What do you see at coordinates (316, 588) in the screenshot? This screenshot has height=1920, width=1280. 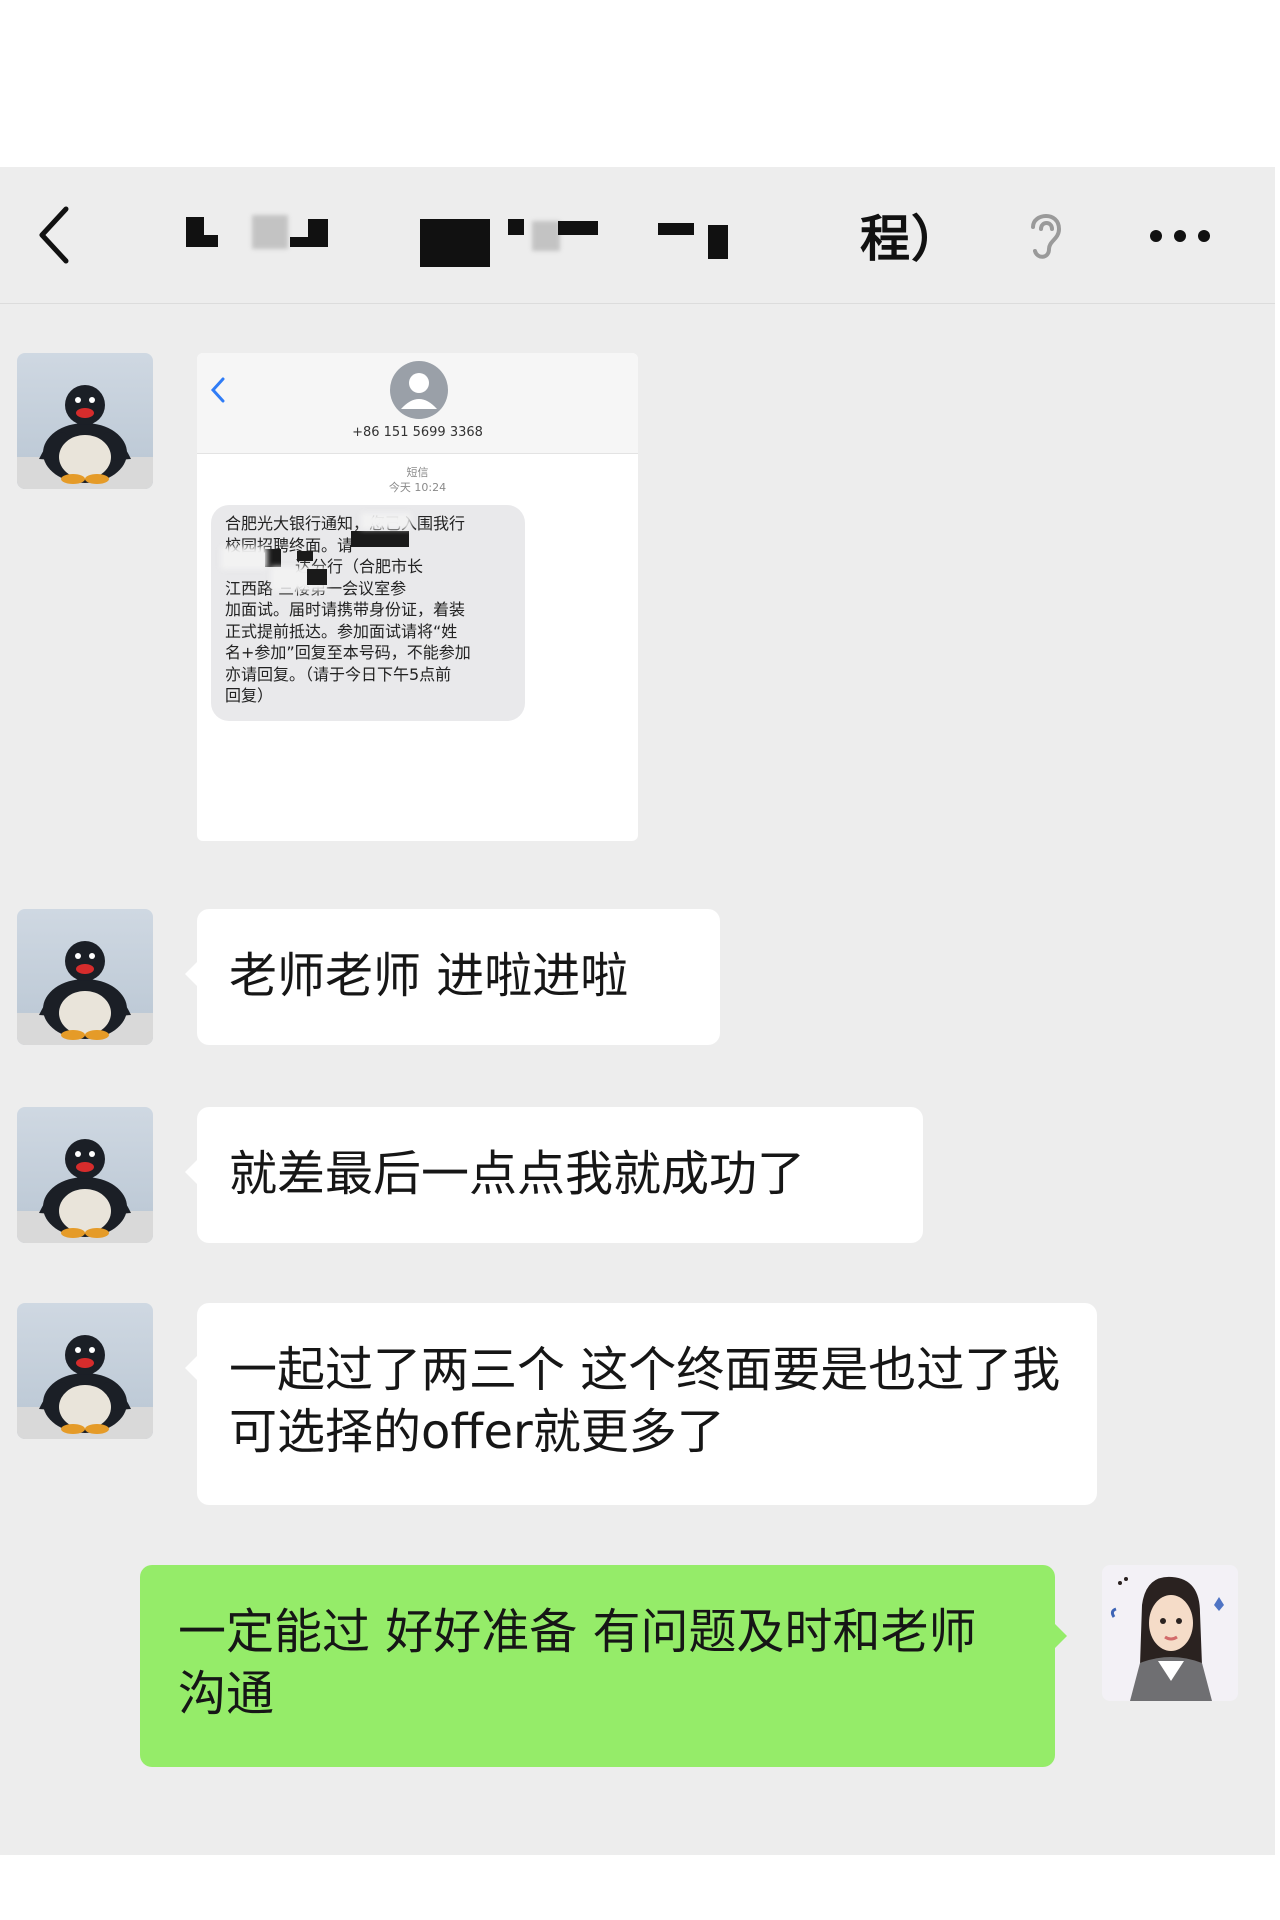 I see `sms-line: 江西路 三楼第一会议室参` at bounding box center [316, 588].